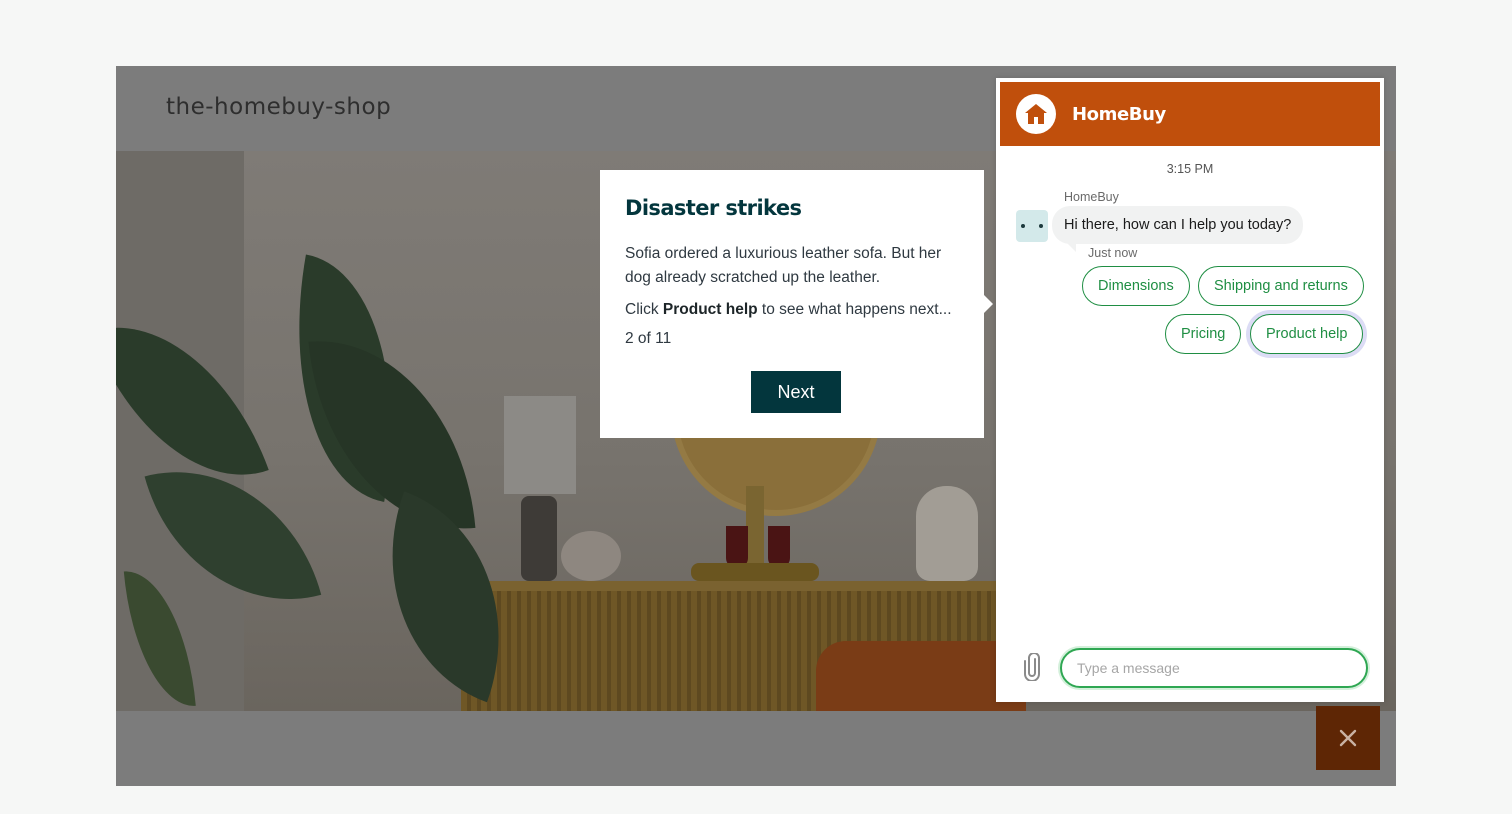 The image size is (1512, 814). I want to click on message-bubble: Hi there, how can I help you today?, so click(1178, 225).